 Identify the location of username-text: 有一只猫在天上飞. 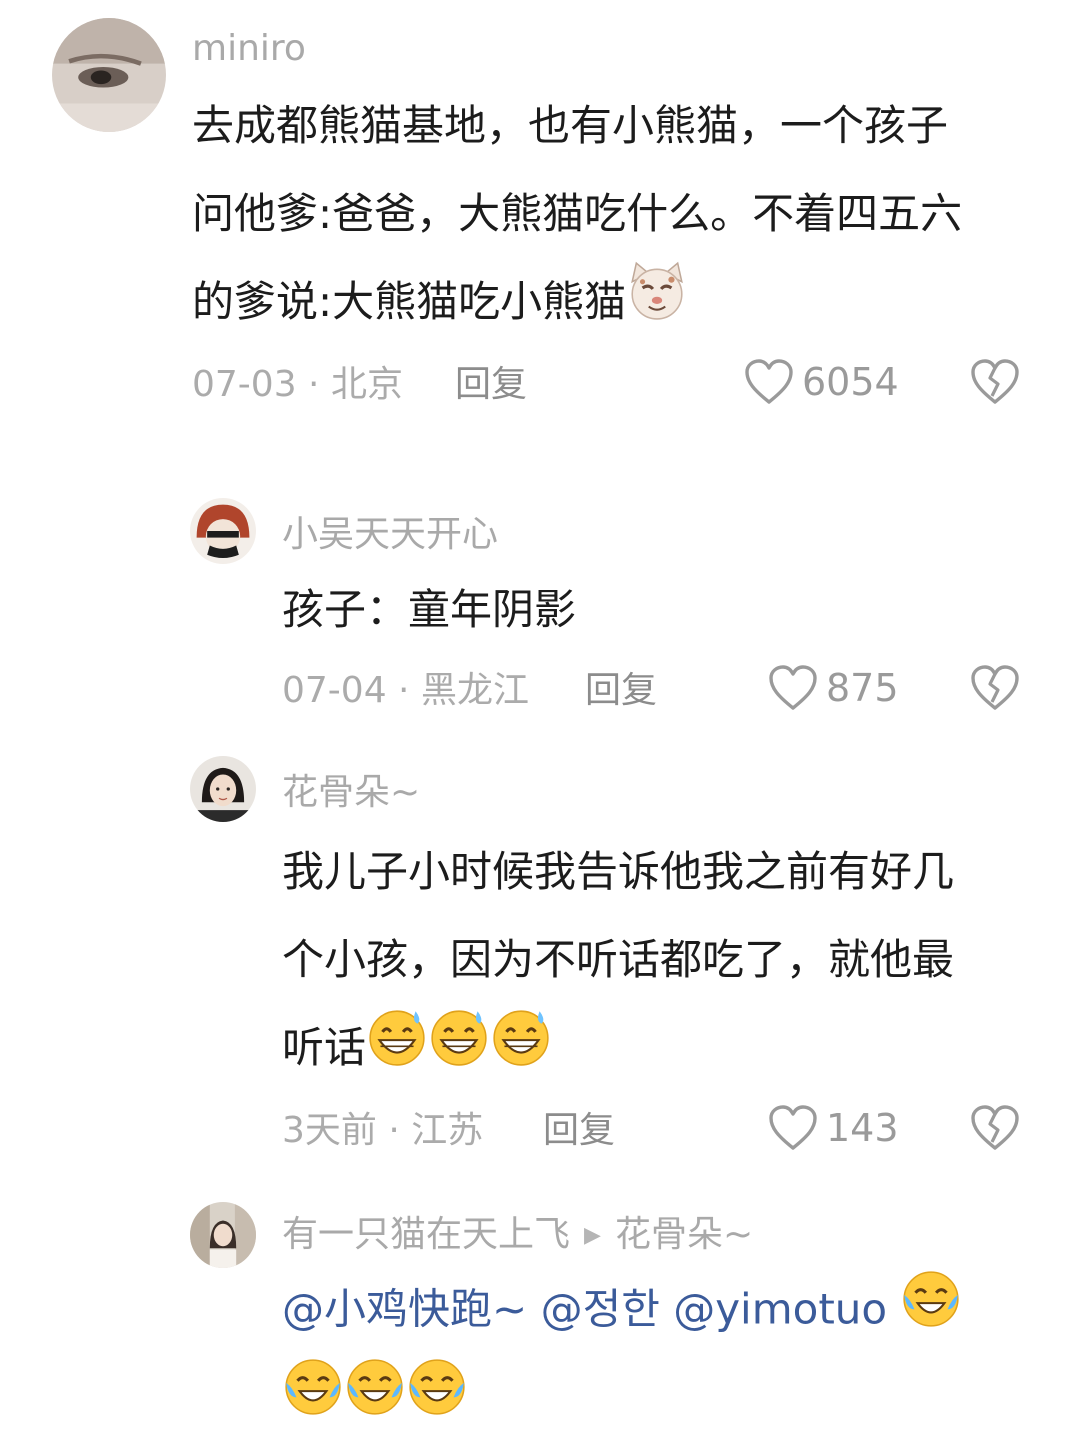
(426, 1234).